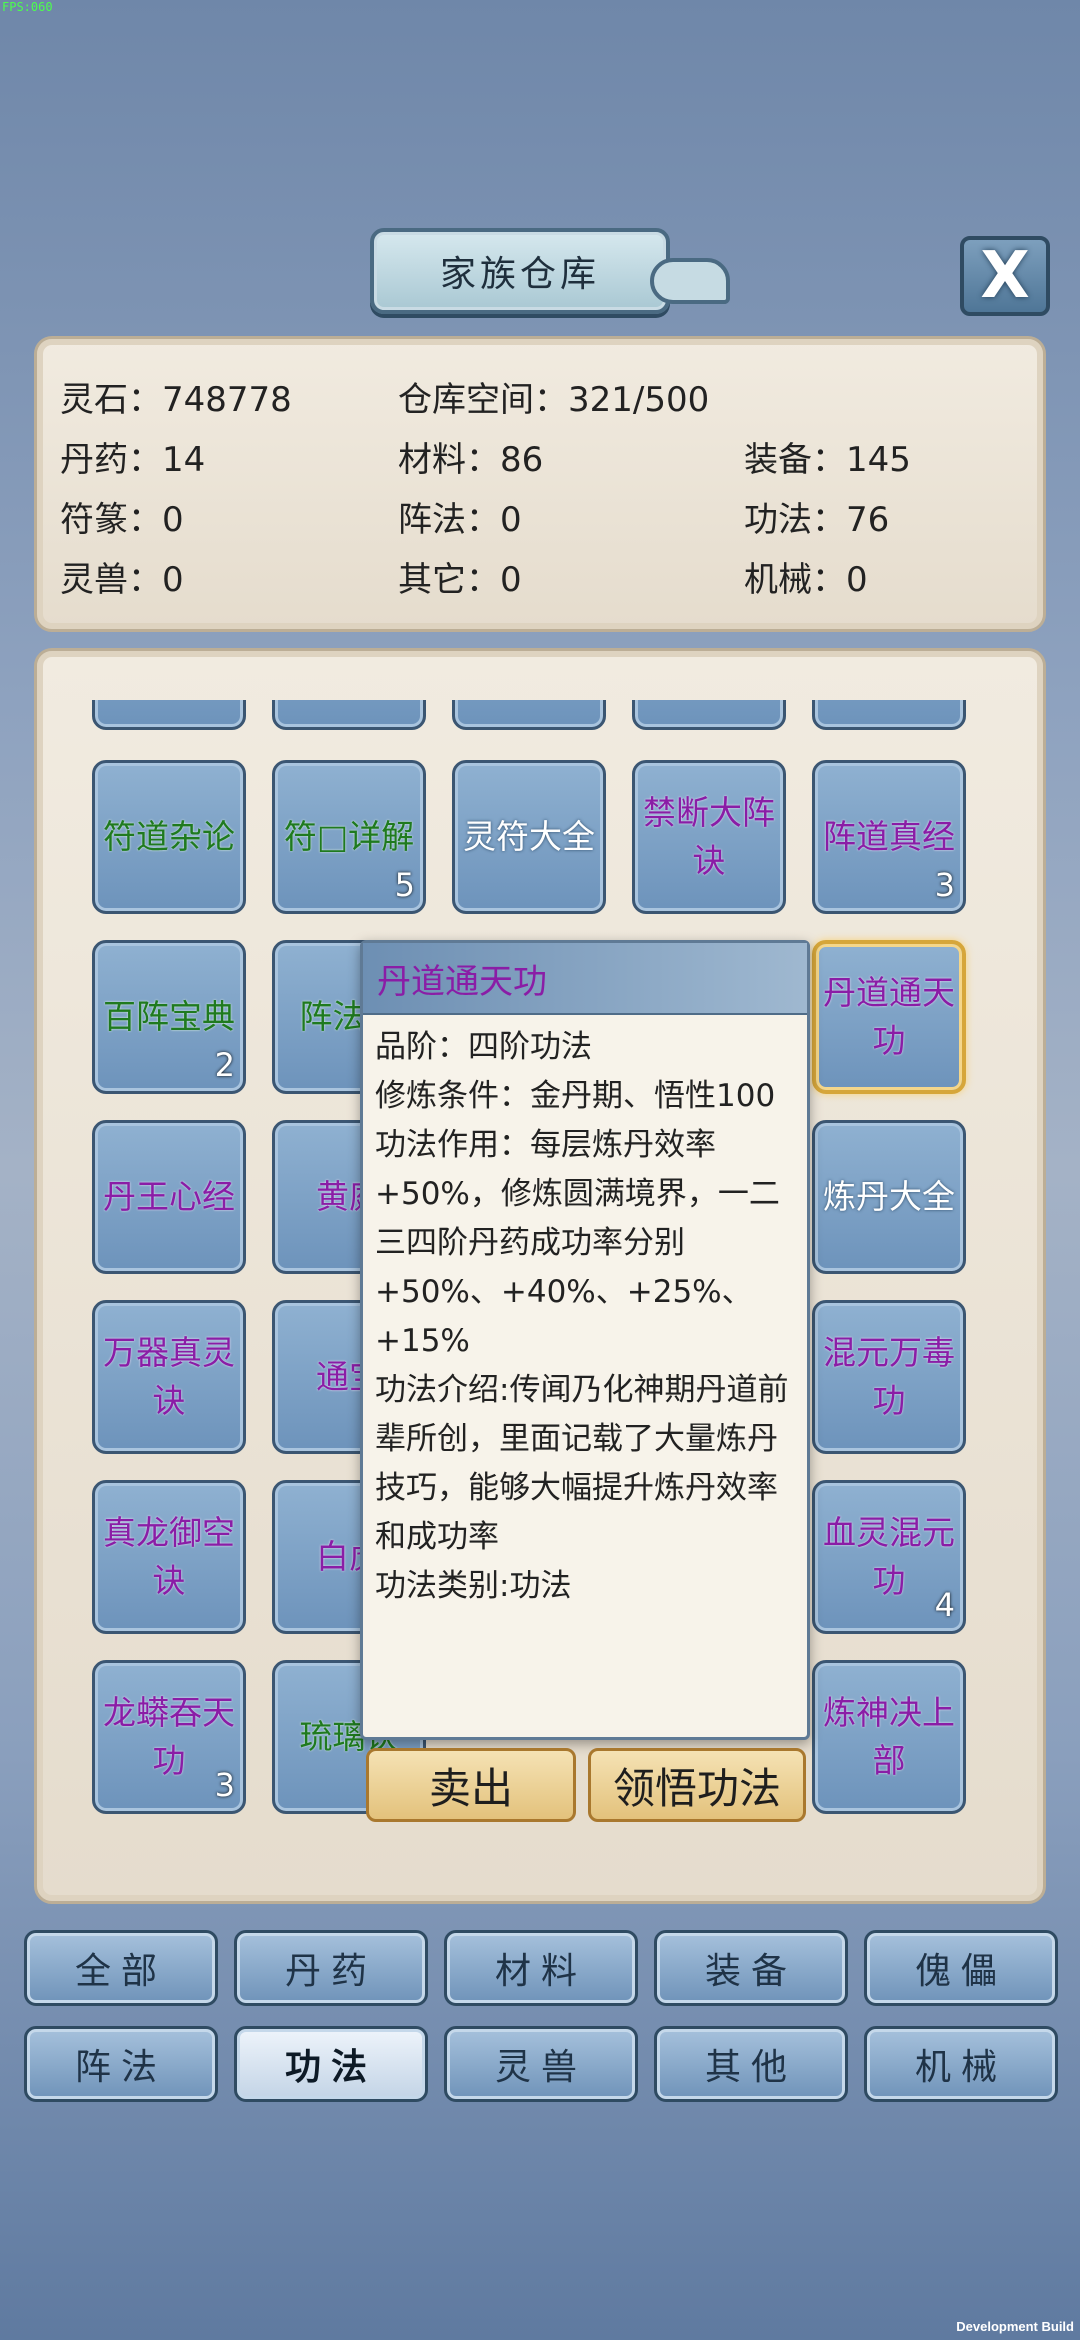  Describe the element at coordinates (751, 1968) in the screenshot. I see `tab-equipment: 装备` at that location.